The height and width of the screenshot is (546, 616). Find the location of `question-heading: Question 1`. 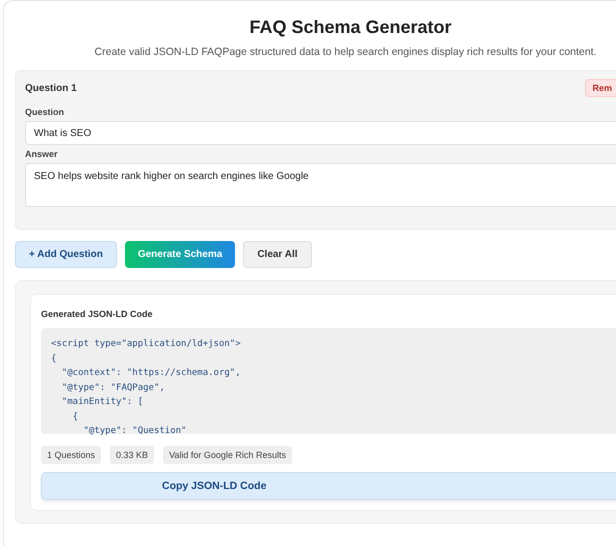

question-heading: Question 1 is located at coordinates (51, 88).